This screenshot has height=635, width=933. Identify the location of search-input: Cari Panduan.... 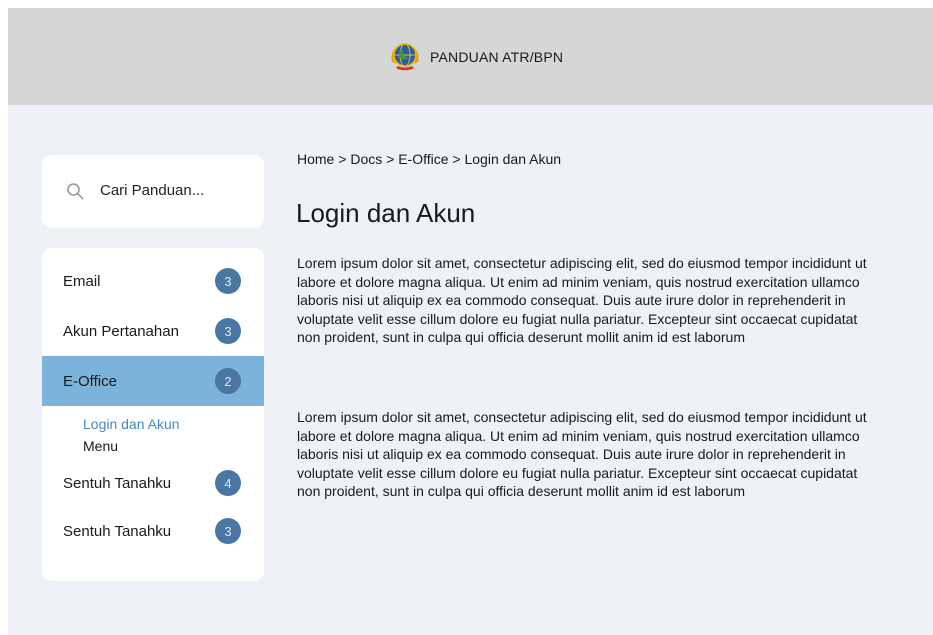
(152, 190).